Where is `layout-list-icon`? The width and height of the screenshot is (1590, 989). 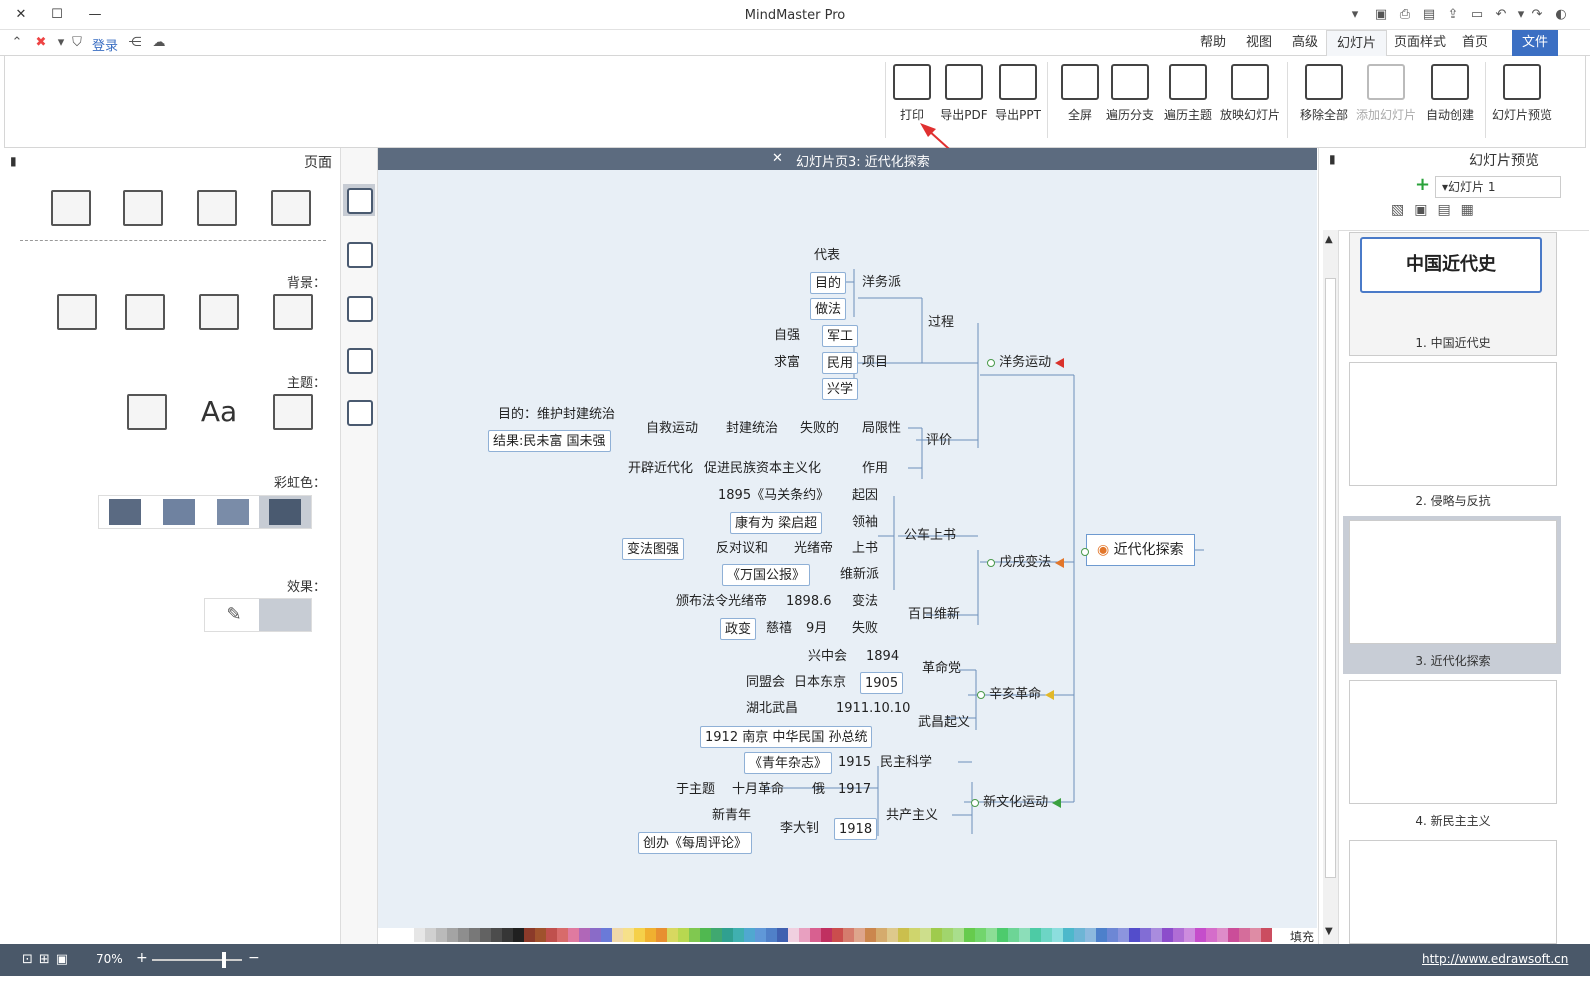
layout-list-icon is located at coordinates (71, 210).